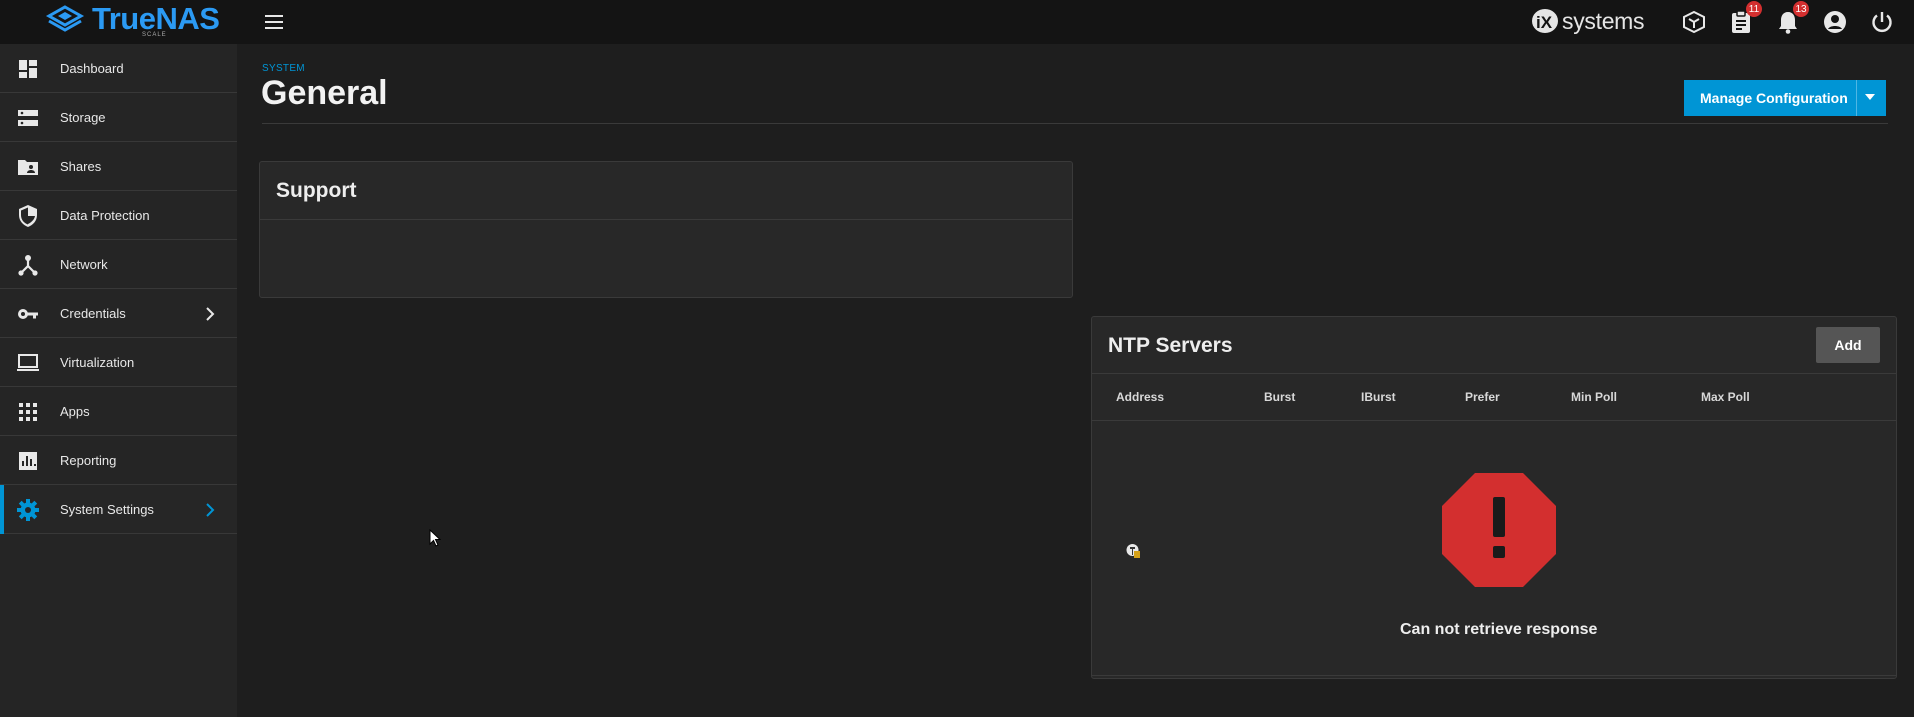  Describe the element at coordinates (274, 22) in the screenshot. I see `hamburger-menu-icon` at that location.